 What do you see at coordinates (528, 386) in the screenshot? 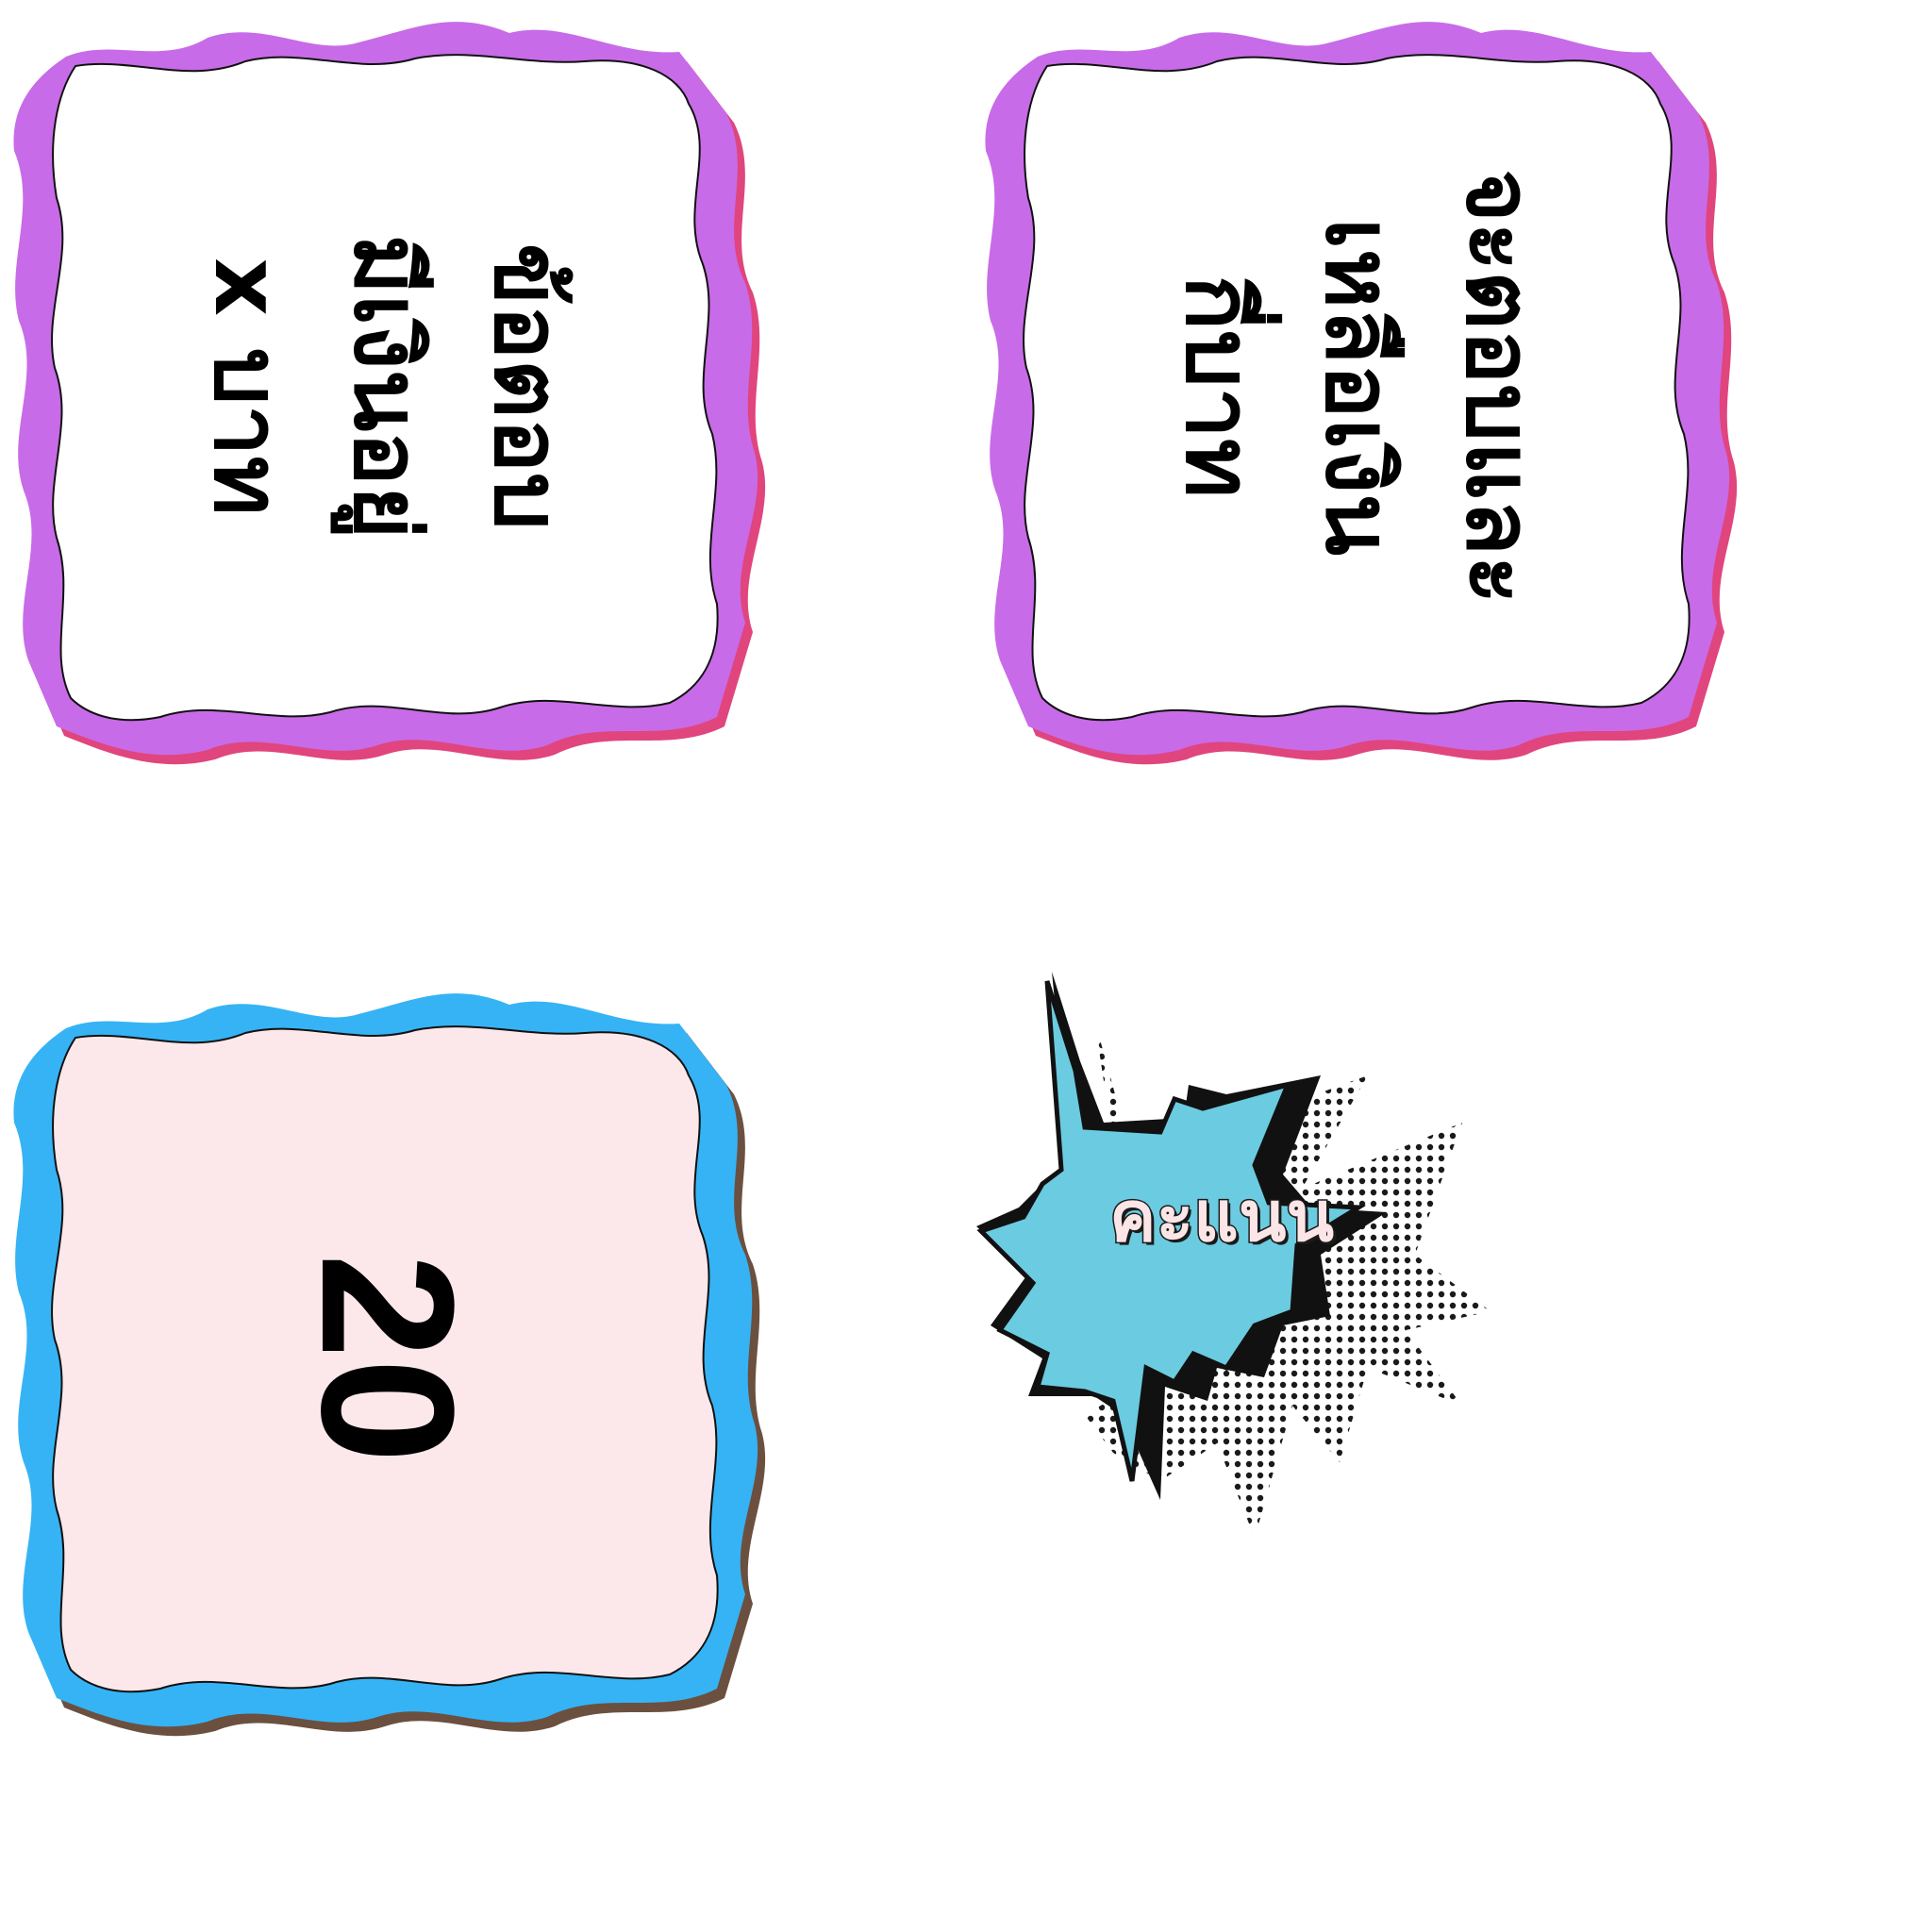
I see `card-line: ข้อตอบ` at bounding box center [528, 386].